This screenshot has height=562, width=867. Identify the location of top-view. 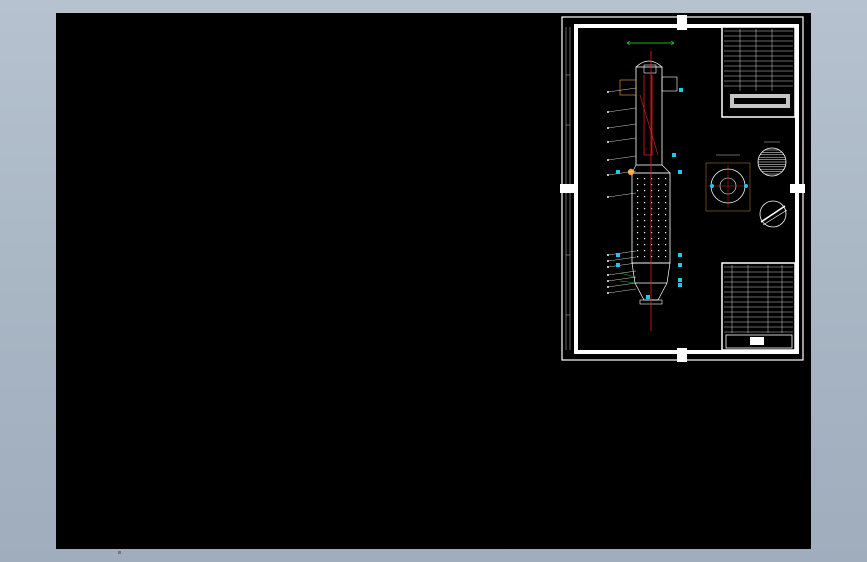
(728, 183).